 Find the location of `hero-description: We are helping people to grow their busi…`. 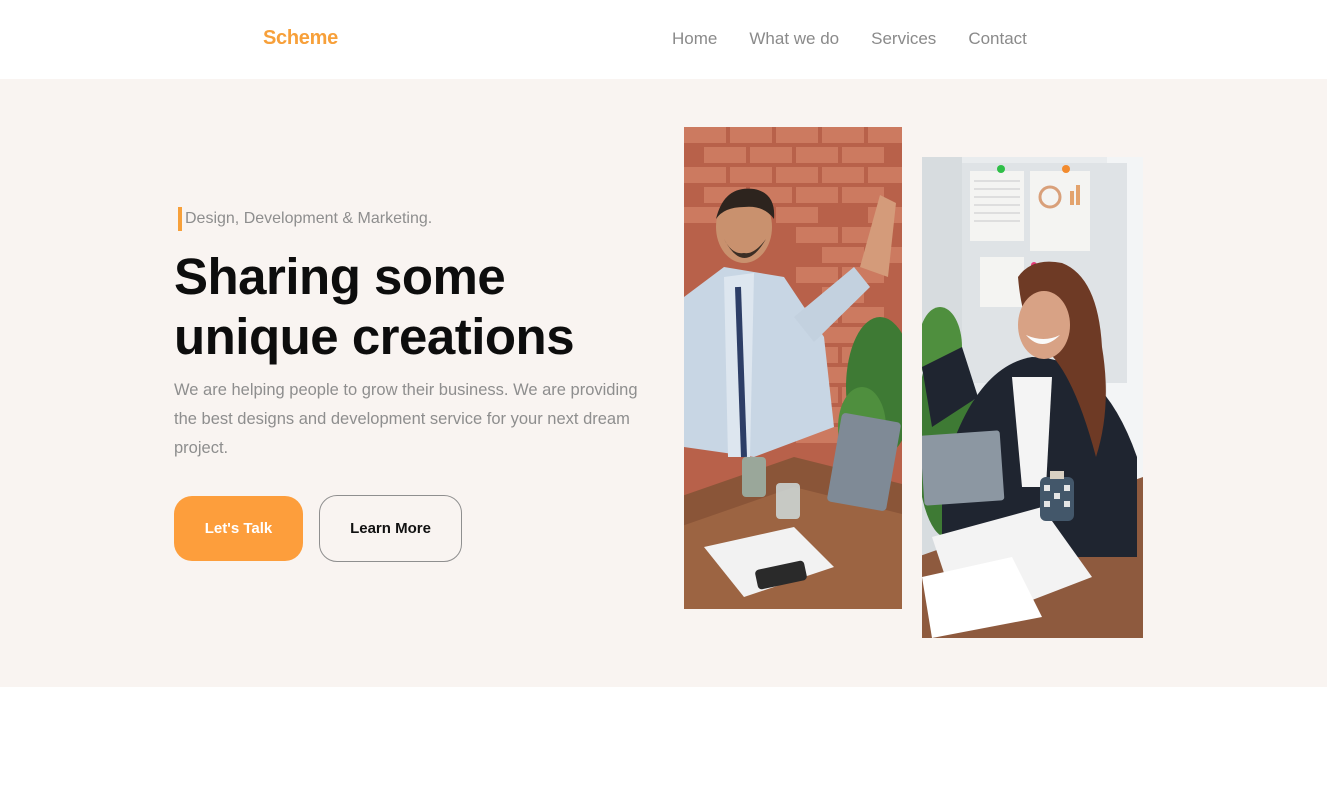

hero-description: We are helping people to grow their busi… is located at coordinates (406, 419).